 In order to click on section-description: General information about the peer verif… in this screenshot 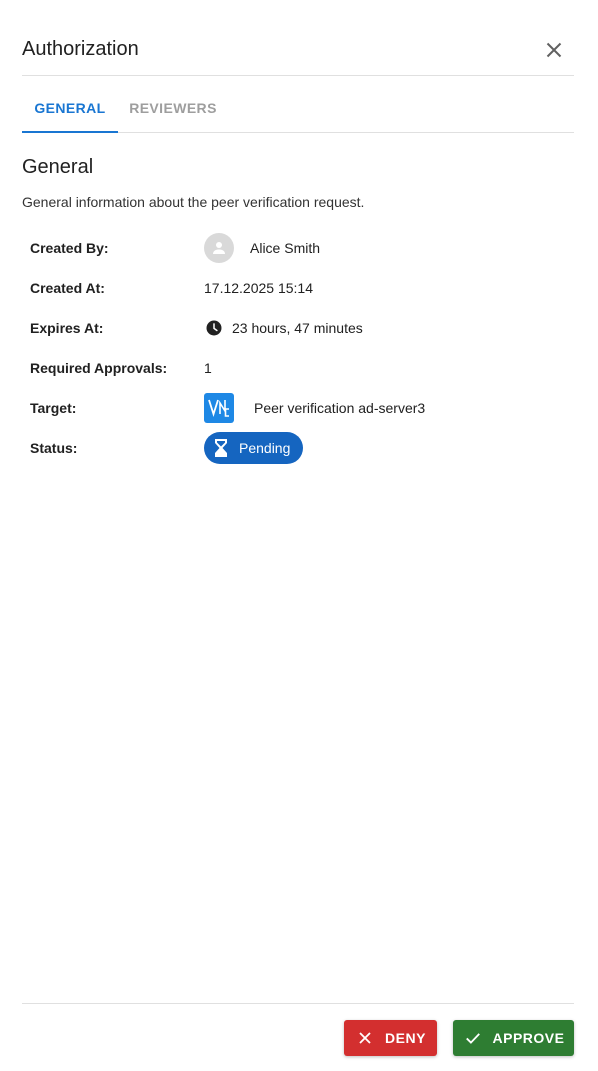, I will do `click(193, 202)`.